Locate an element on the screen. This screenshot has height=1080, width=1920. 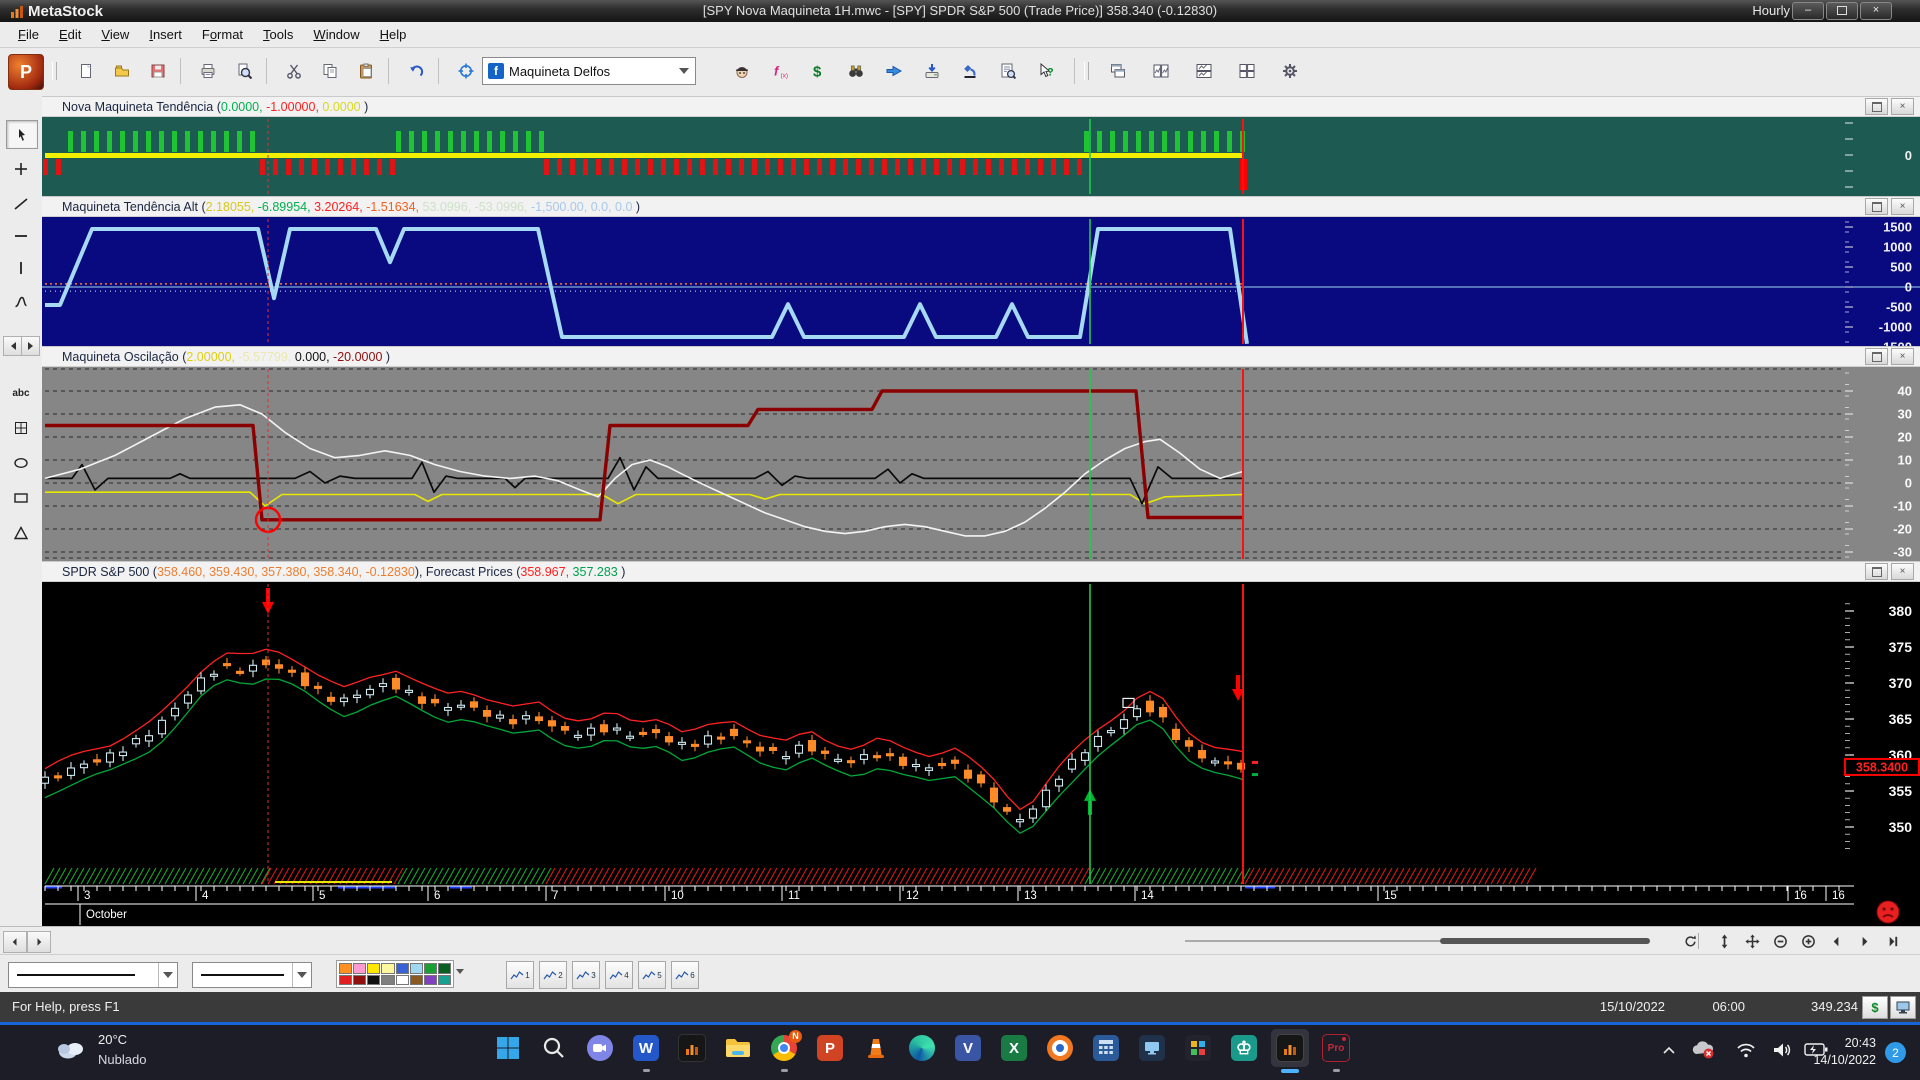
taskbar-monitor-app is located at coordinates (1152, 1048).